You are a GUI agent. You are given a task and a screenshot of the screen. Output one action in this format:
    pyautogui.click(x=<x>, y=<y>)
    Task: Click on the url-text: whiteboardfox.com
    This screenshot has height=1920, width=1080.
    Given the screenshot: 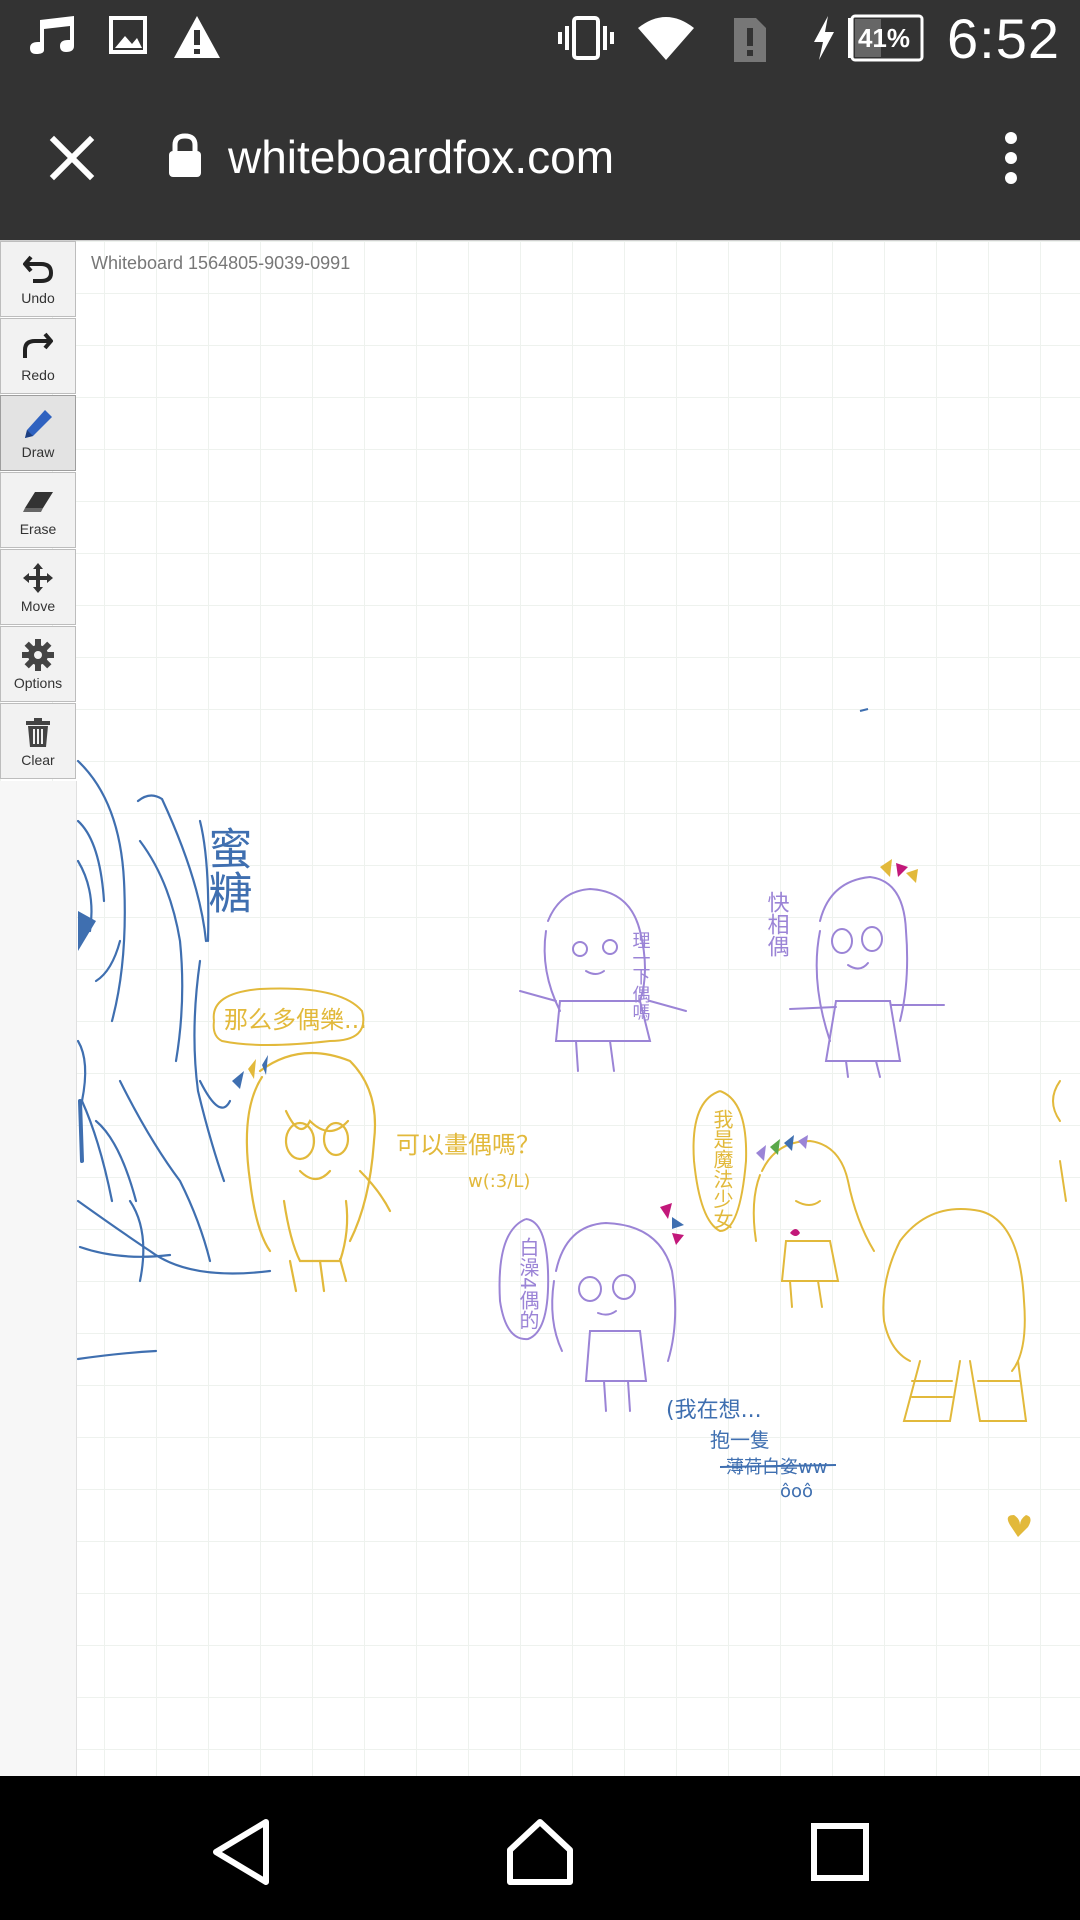 What is the action you would take?
    pyautogui.click(x=421, y=157)
    